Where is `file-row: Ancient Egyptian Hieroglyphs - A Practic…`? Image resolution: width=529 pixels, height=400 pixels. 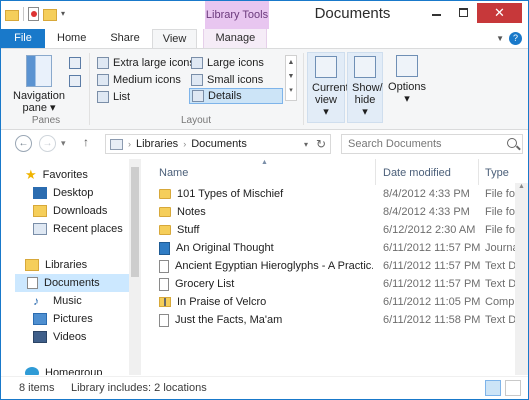 file-row: Ancient Egyptian Hieroglyphs - A Practic… is located at coordinates (336, 266).